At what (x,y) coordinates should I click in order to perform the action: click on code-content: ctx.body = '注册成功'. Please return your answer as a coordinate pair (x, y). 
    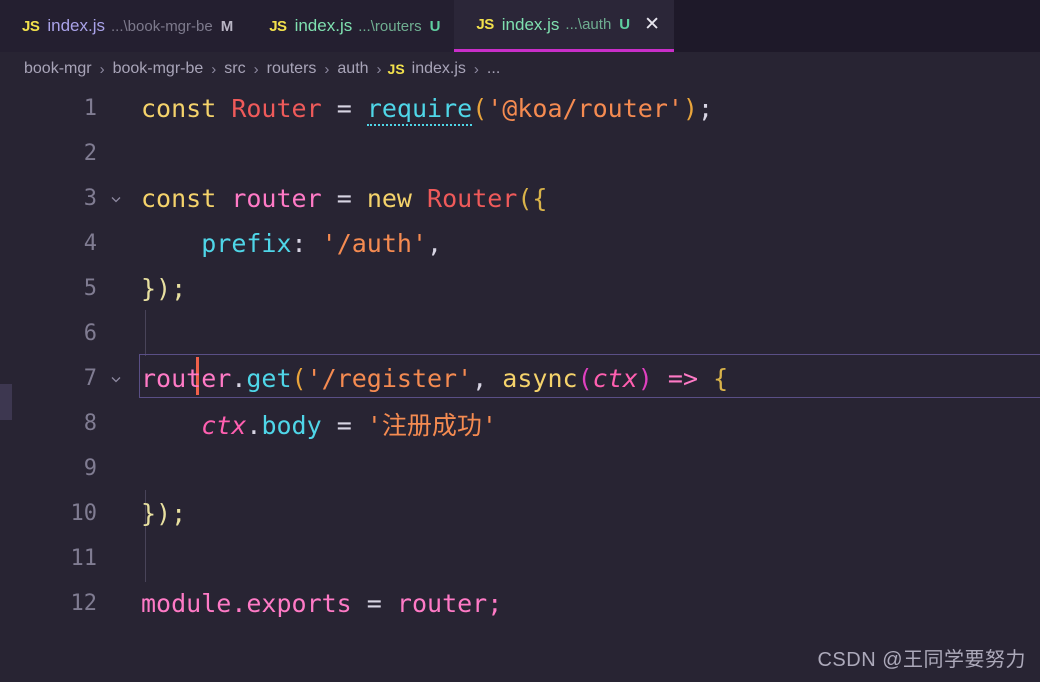
    Looking at the image, I should click on (583, 424).